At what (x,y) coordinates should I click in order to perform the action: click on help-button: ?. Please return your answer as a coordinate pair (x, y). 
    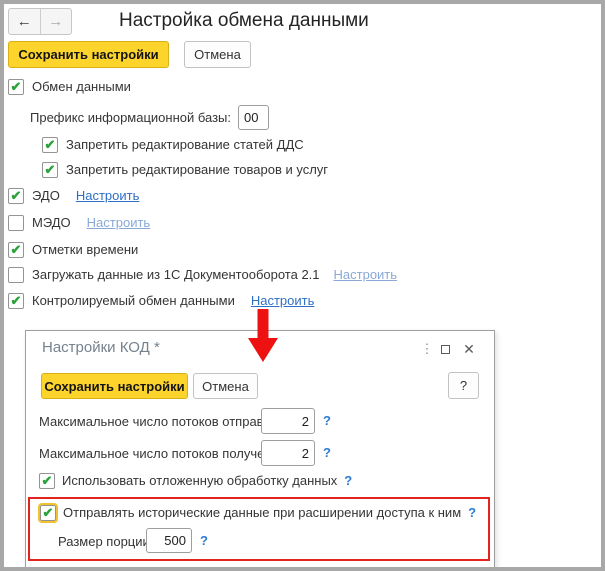
    Looking at the image, I should click on (463, 385).